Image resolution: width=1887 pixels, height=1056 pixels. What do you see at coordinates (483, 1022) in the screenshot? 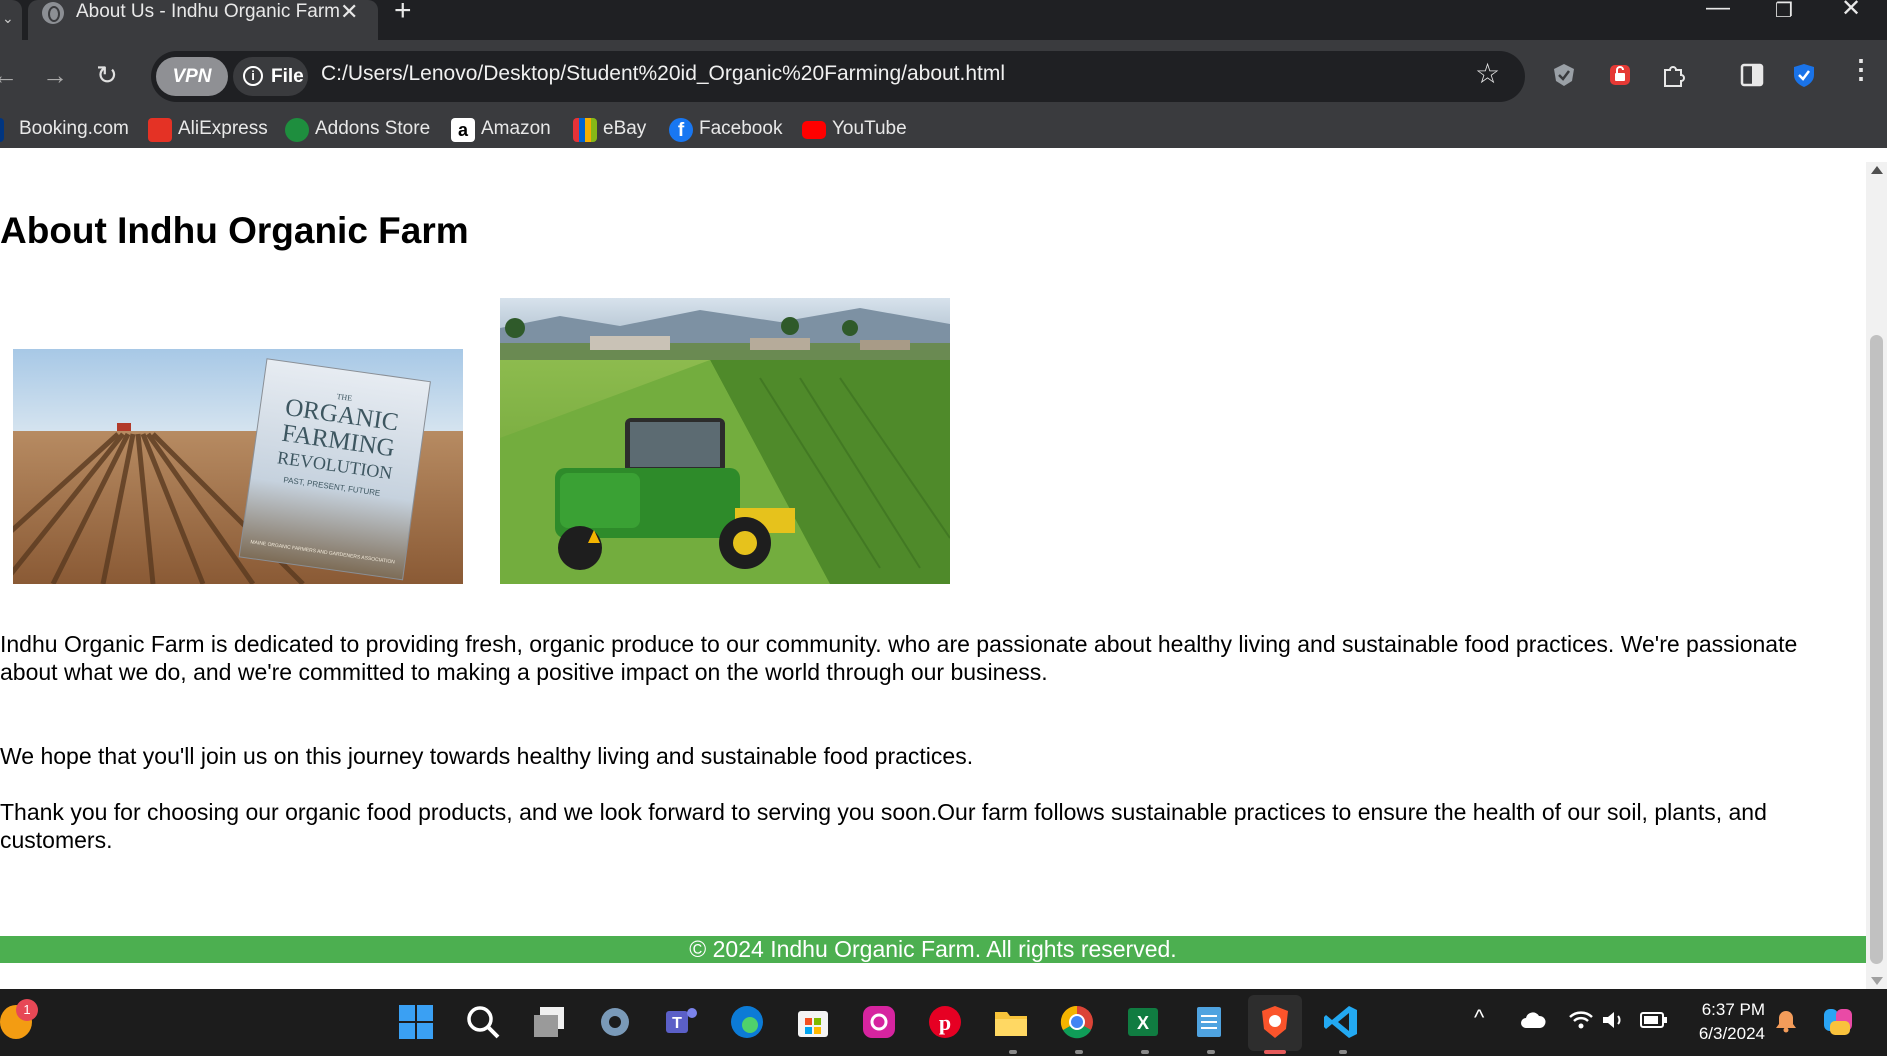
I see `search-icon` at bounding box center [483, 1022].